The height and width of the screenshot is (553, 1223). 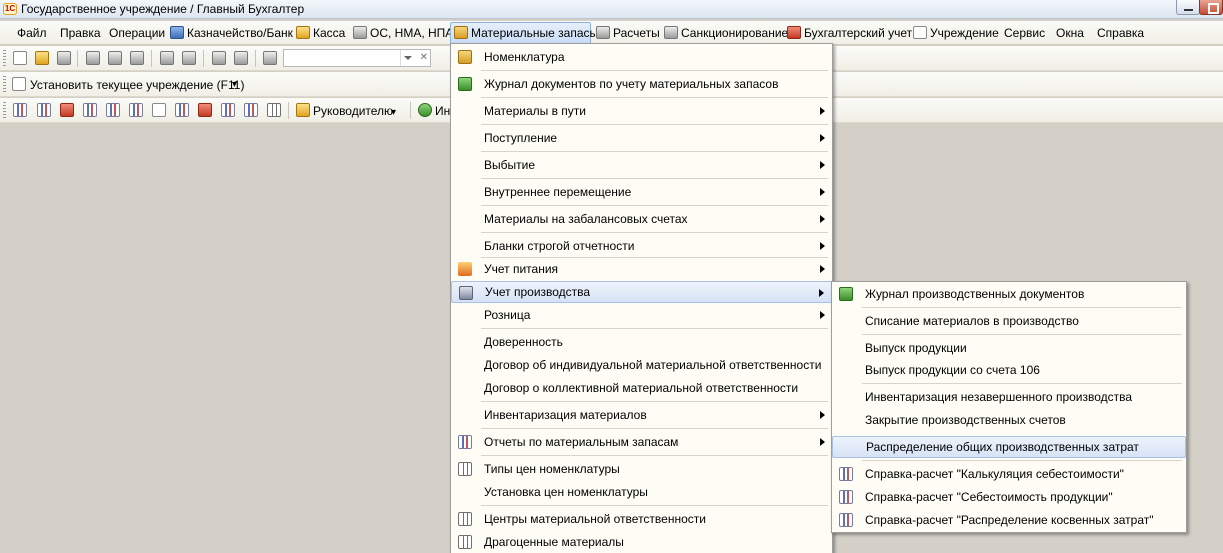 I want to click on chevron-down-icon, so click(x=407, y=58).